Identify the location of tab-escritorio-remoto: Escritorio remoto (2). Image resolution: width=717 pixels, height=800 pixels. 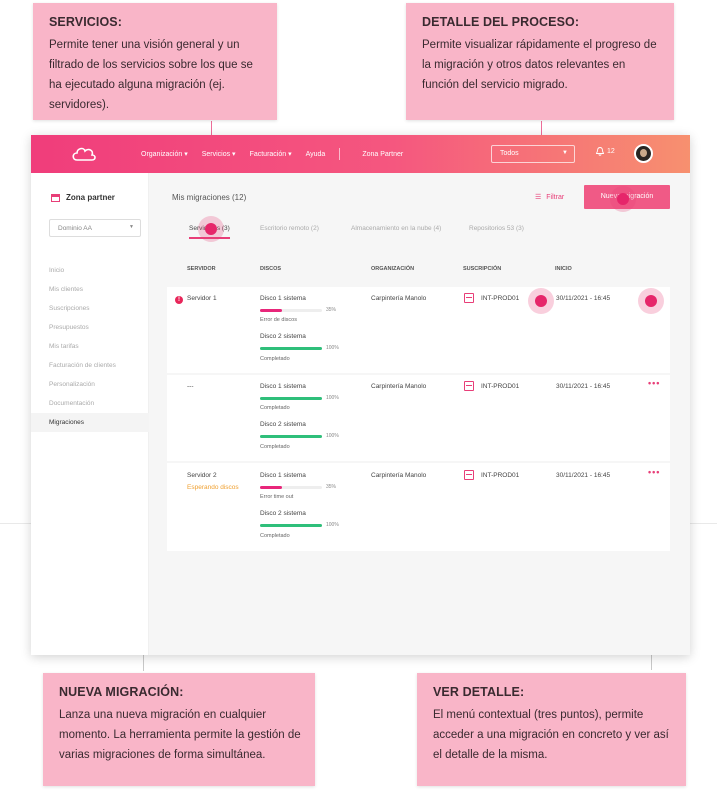
(289, 228).